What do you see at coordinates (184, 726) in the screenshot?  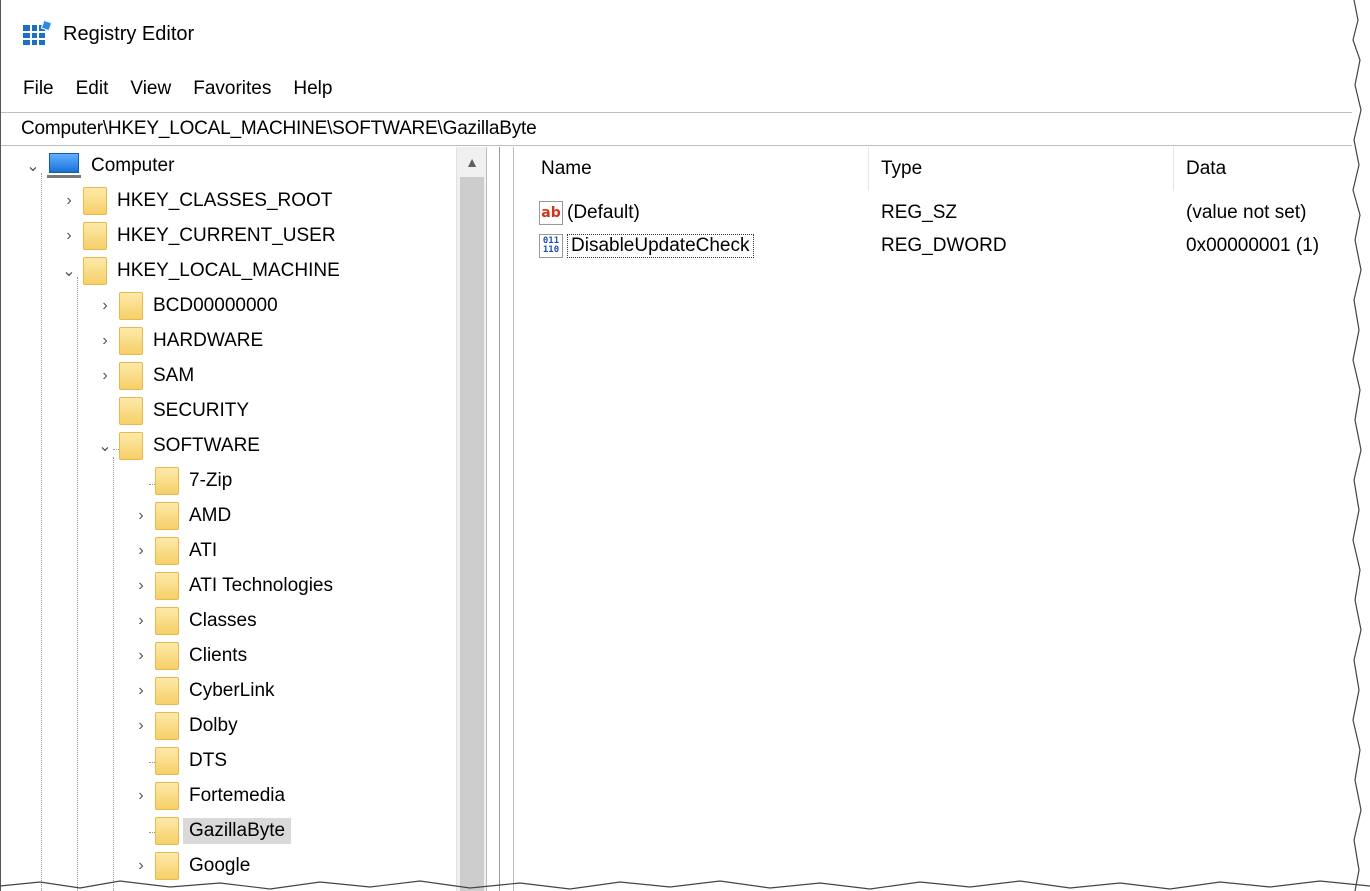 I see `tree-node-dolby: › Dolby` at bounding box center [184, 726].